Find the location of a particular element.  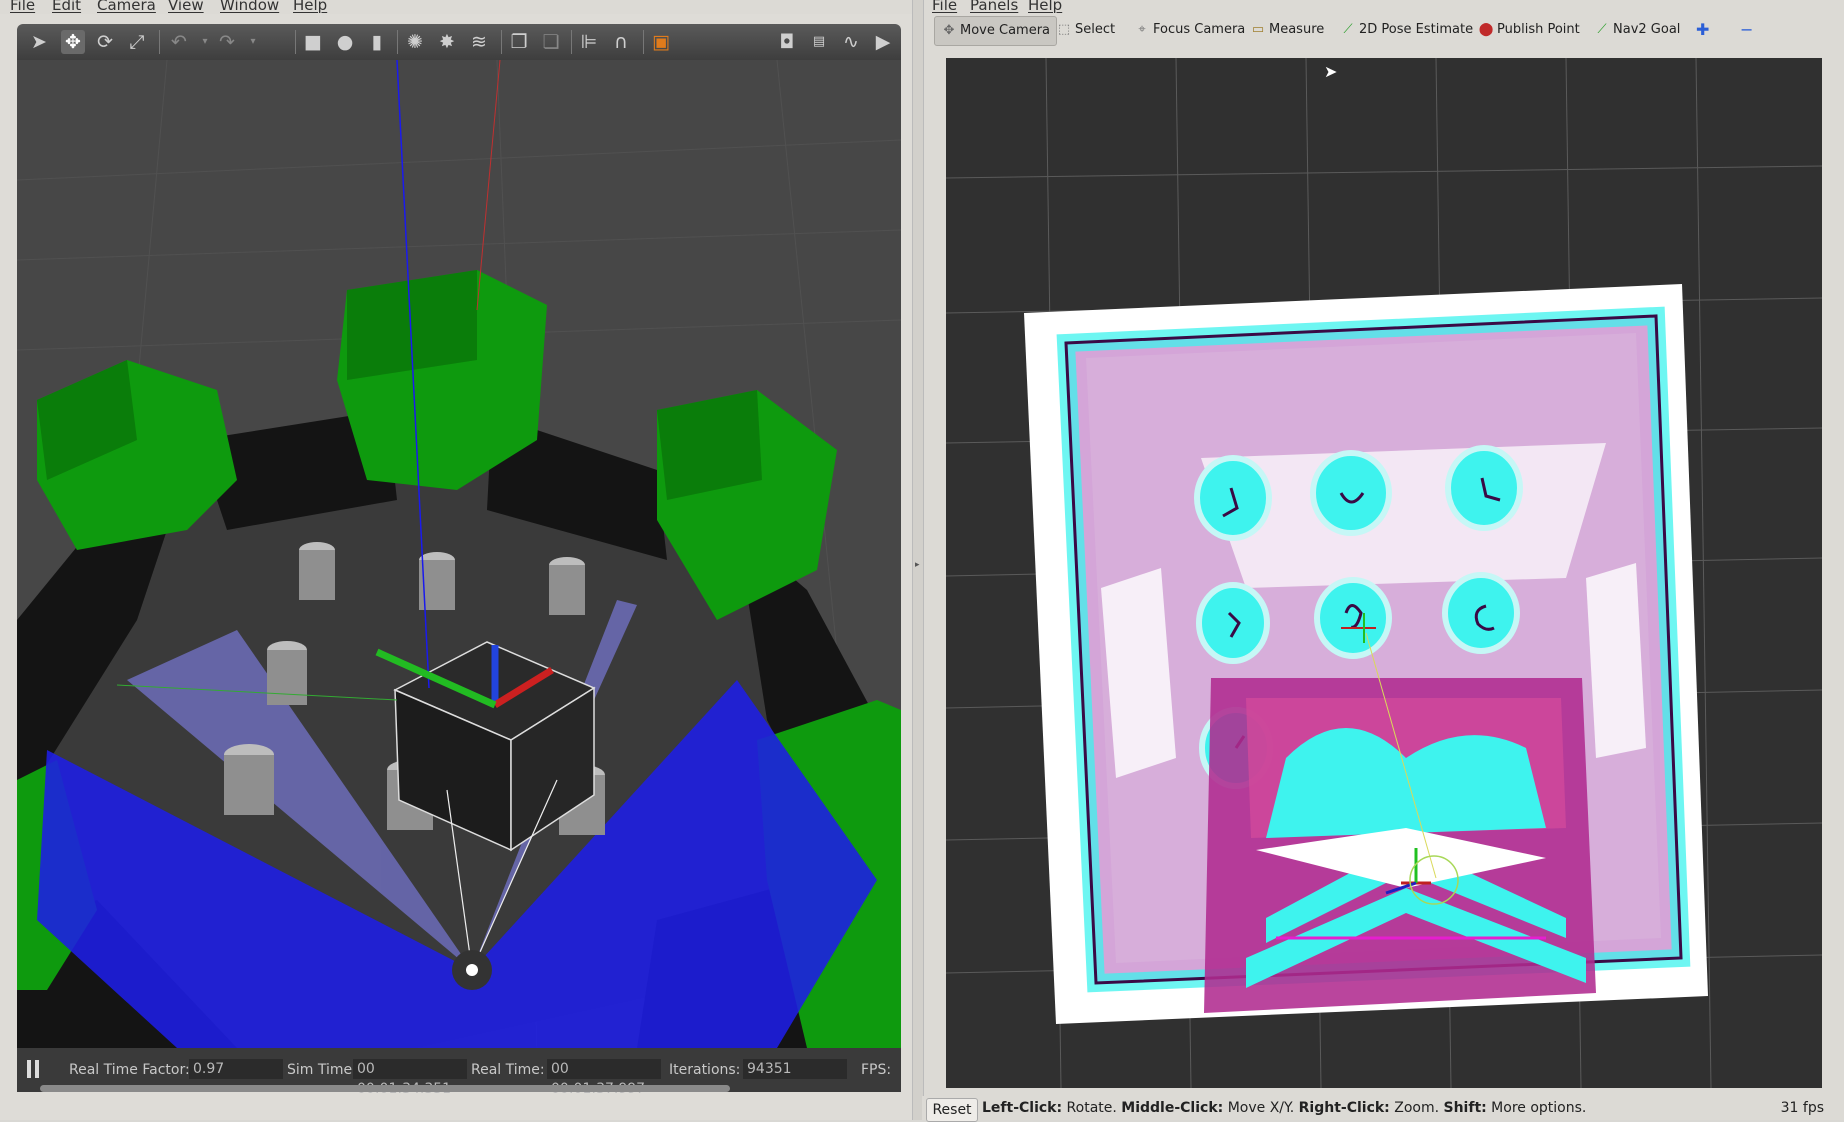

record-video-icon: ▶ is located at coordinates (883, 42).